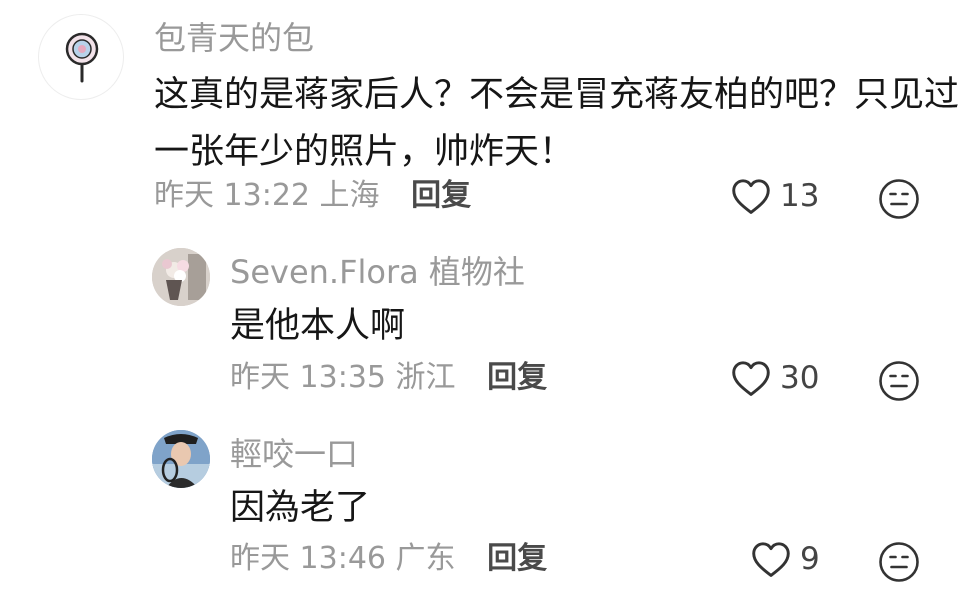  What do you see at coordinates (300, 508) in the screenshot?
I see `reply-text: 因為老了` at bounding box center [300, 508].